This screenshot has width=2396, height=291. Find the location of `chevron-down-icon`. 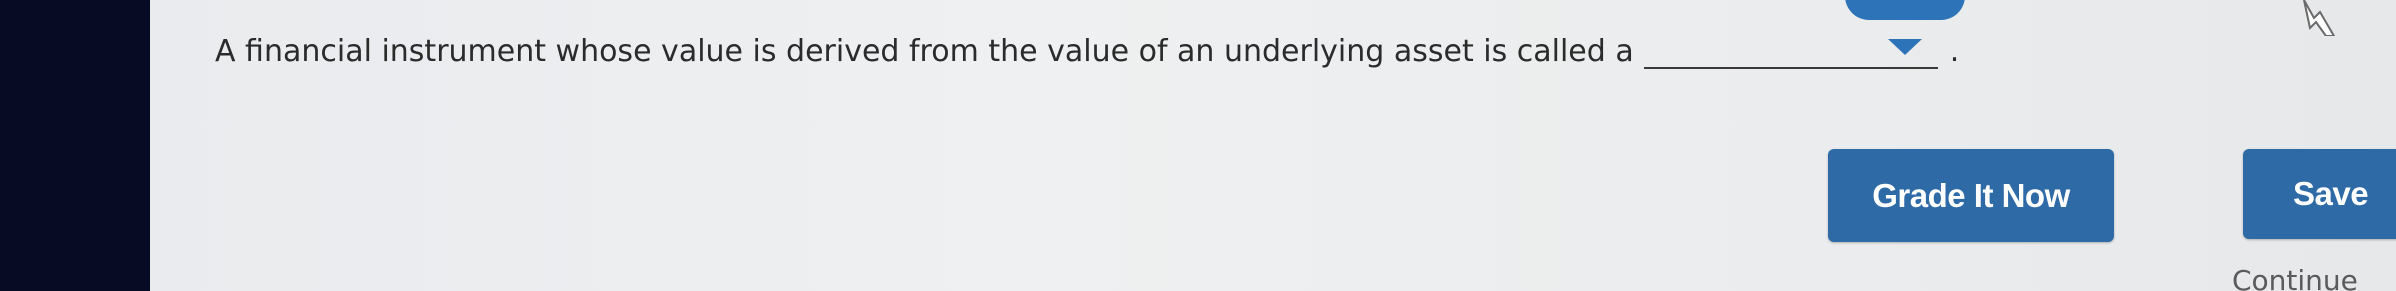

chevron-down-icon is located at coordinates (1904, 47).